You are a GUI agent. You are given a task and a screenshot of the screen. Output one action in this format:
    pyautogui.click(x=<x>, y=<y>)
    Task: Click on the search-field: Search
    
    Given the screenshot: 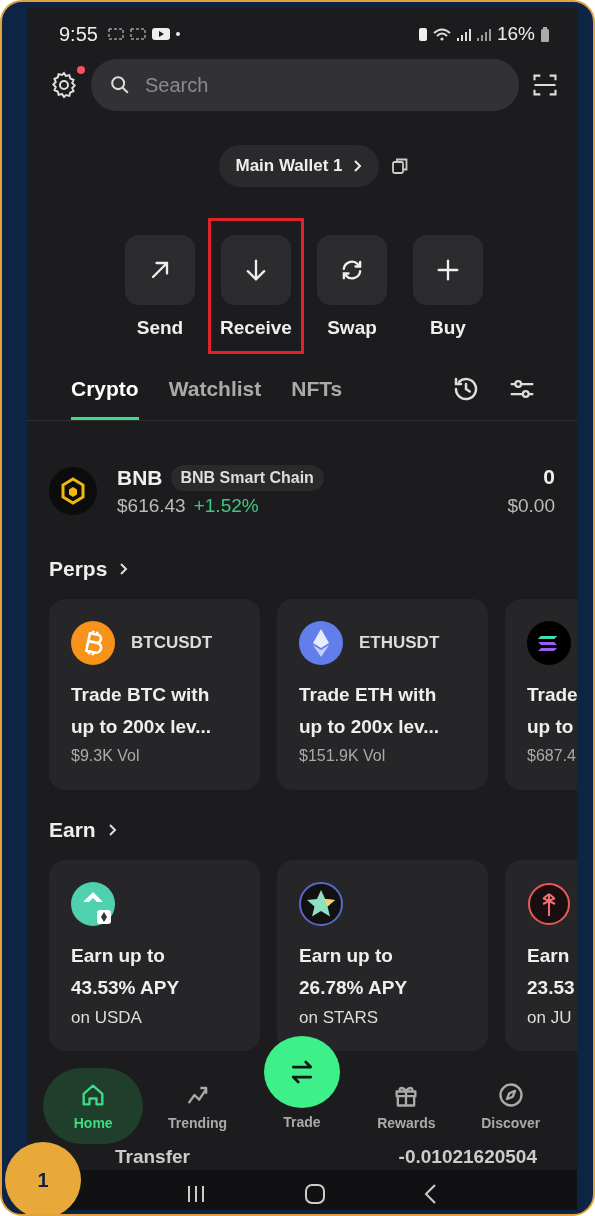 What is the action you would take?
    pyautogui.click(x=305, y=85)
    